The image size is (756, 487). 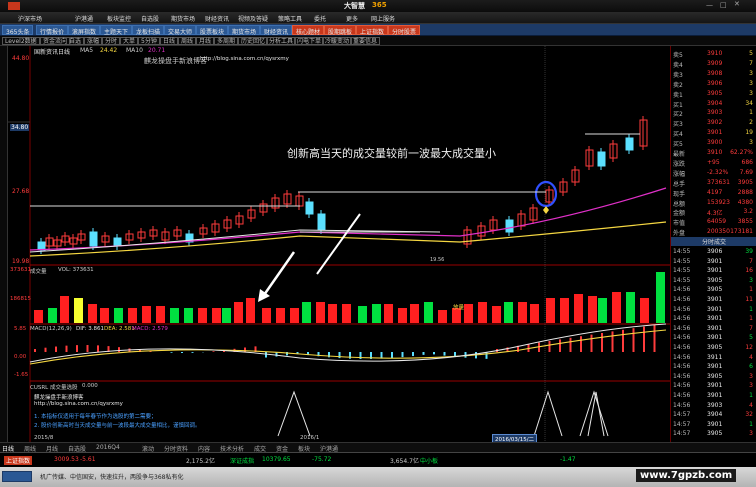 I want to click on minimize-icon: —, so click(x=709, y=5).